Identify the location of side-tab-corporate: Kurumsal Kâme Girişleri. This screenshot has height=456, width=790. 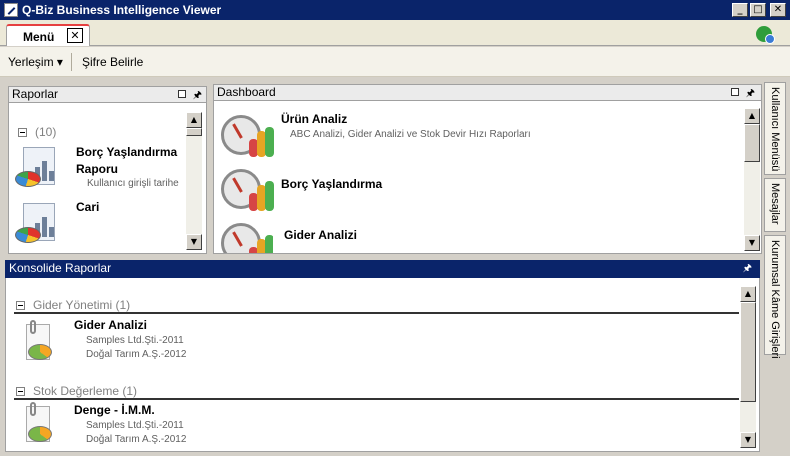
(775, 297).